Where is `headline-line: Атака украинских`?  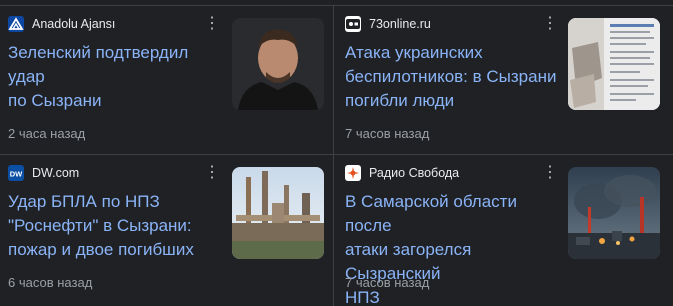 headline-line: Атака украинских is located at coordinates (414, 52).